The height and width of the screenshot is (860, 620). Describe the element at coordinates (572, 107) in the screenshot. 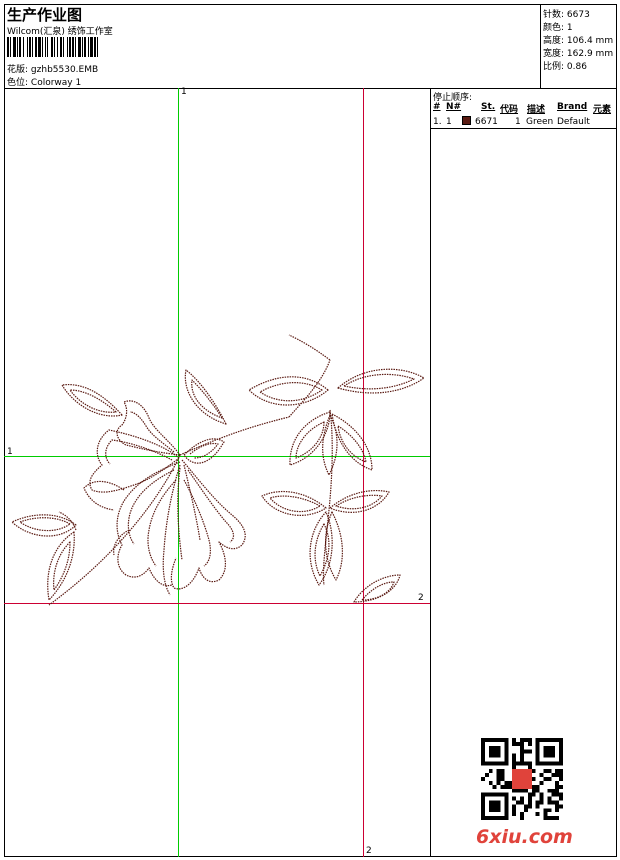

I see `col-header-brand: Brand` at that location.